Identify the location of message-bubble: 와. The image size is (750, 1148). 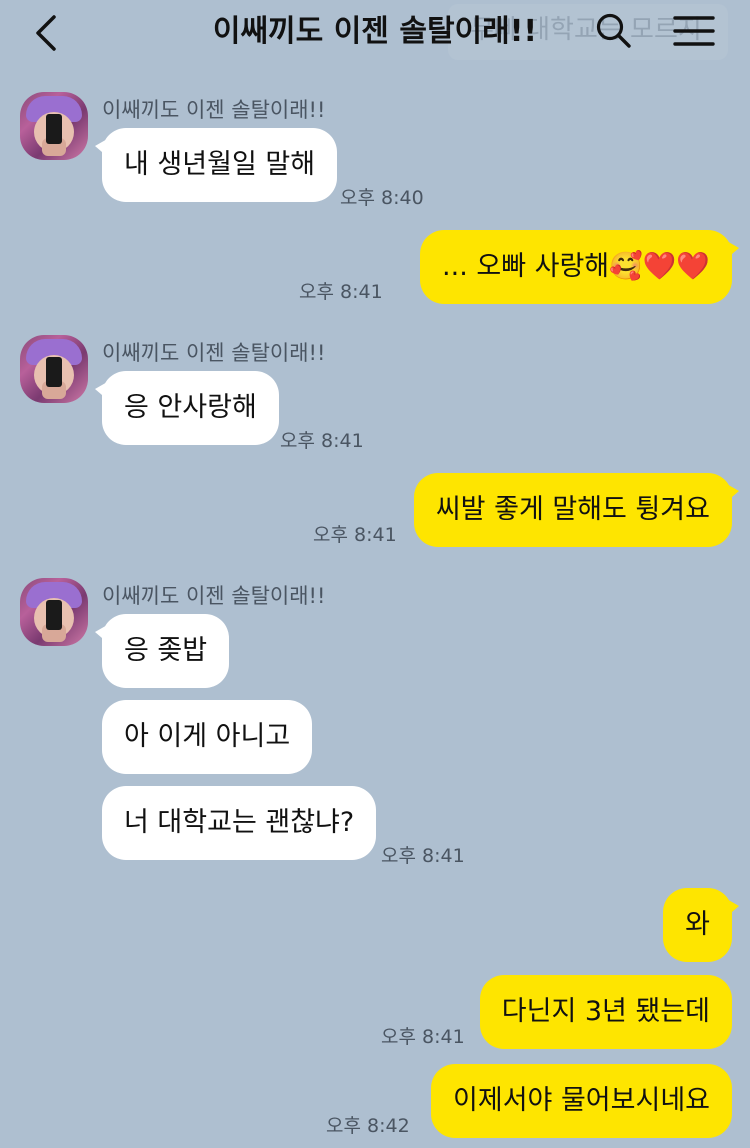
(701, 925).